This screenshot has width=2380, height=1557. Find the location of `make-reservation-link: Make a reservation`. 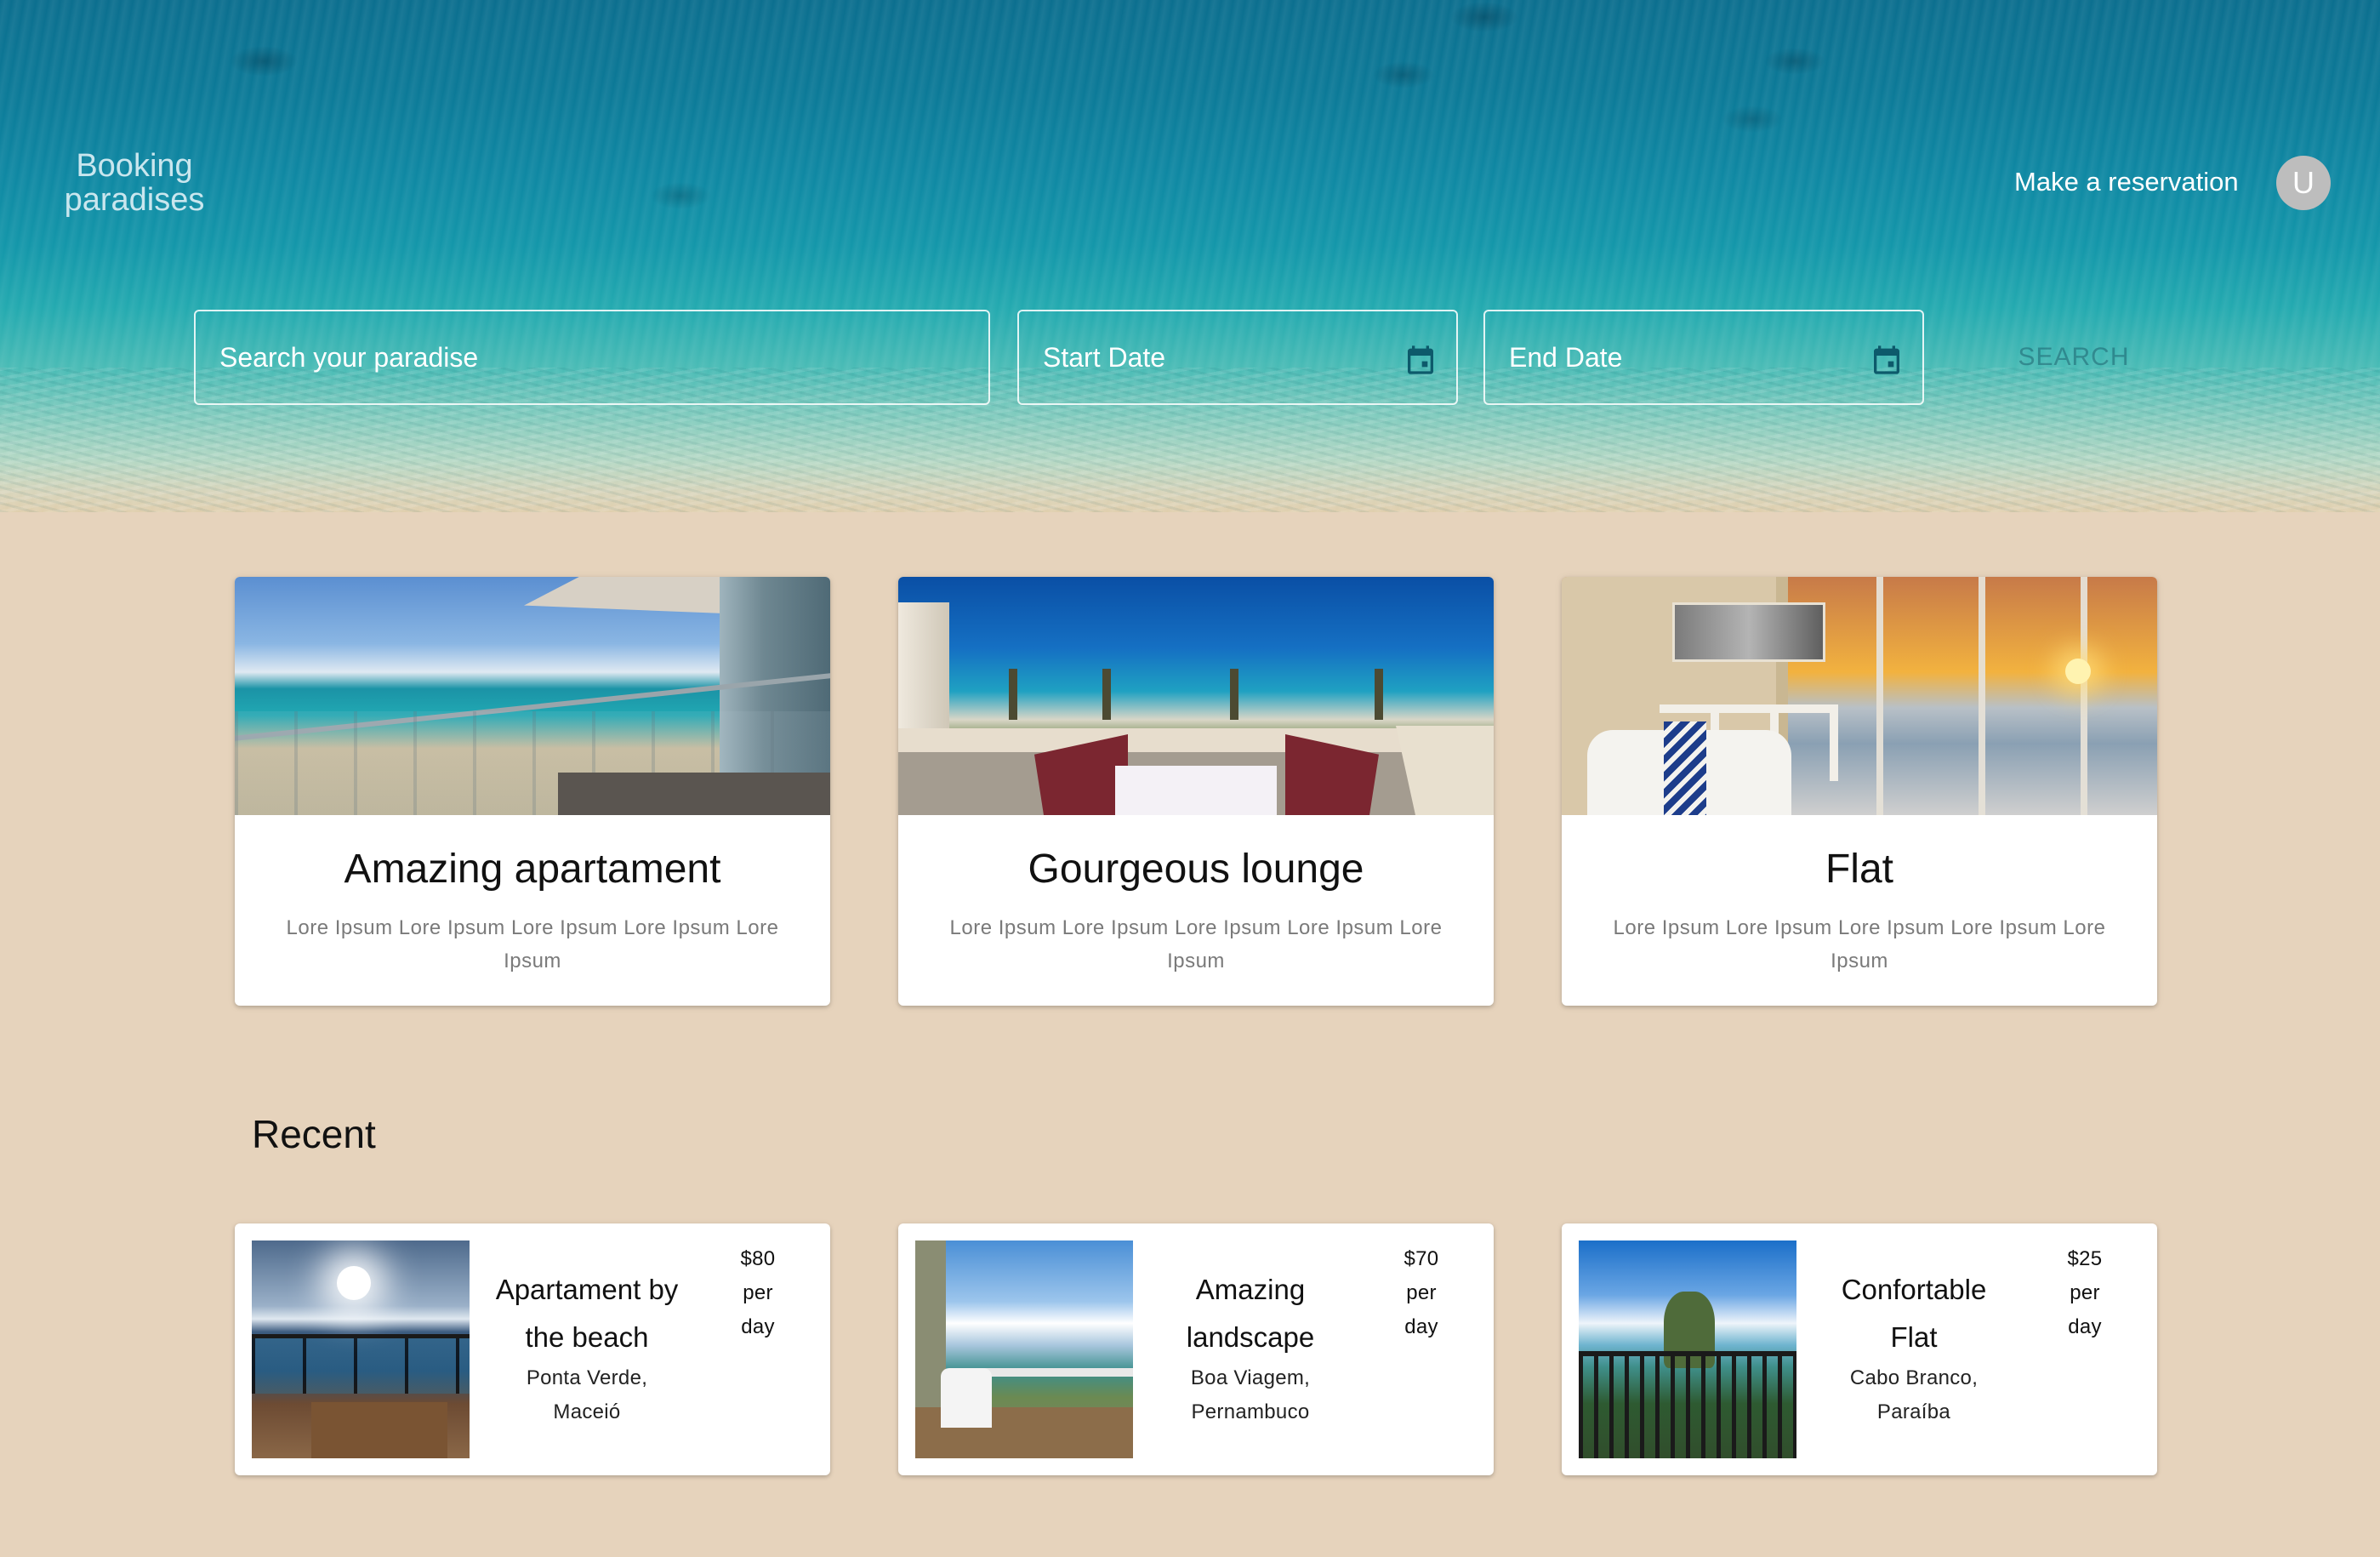

make-reservation-link: Make a reservation is located at coordinates (2126, 182).